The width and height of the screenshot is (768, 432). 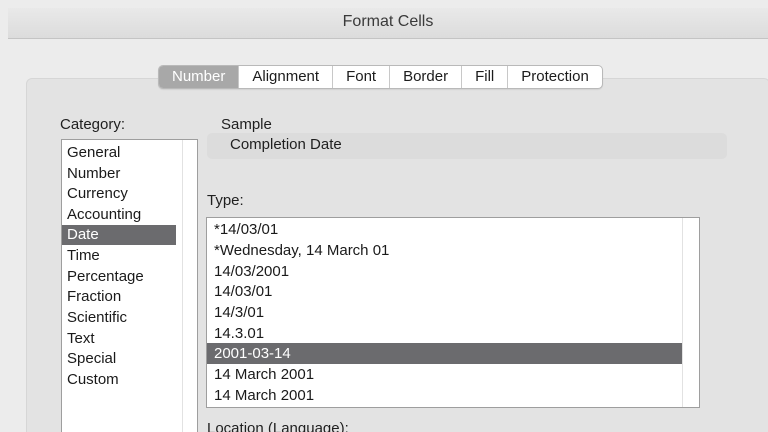 What do you see at coordinates (119, 235) in the screenshot?
I see `category-item-date: Date` at bounding box center [119, 235].